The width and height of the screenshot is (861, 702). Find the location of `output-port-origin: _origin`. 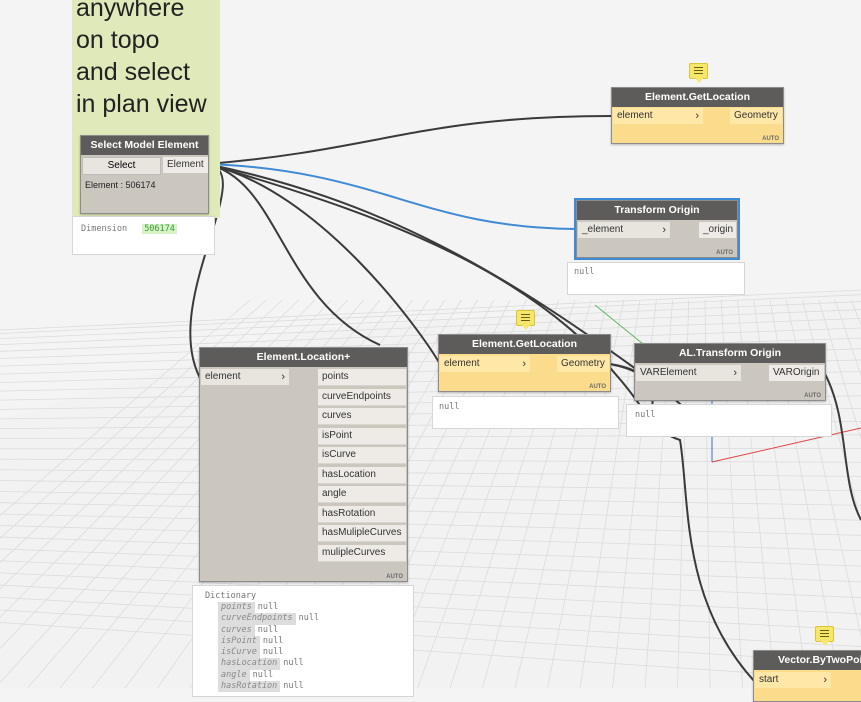

output-port-origin: _origin is located at coordinates (717, 230).